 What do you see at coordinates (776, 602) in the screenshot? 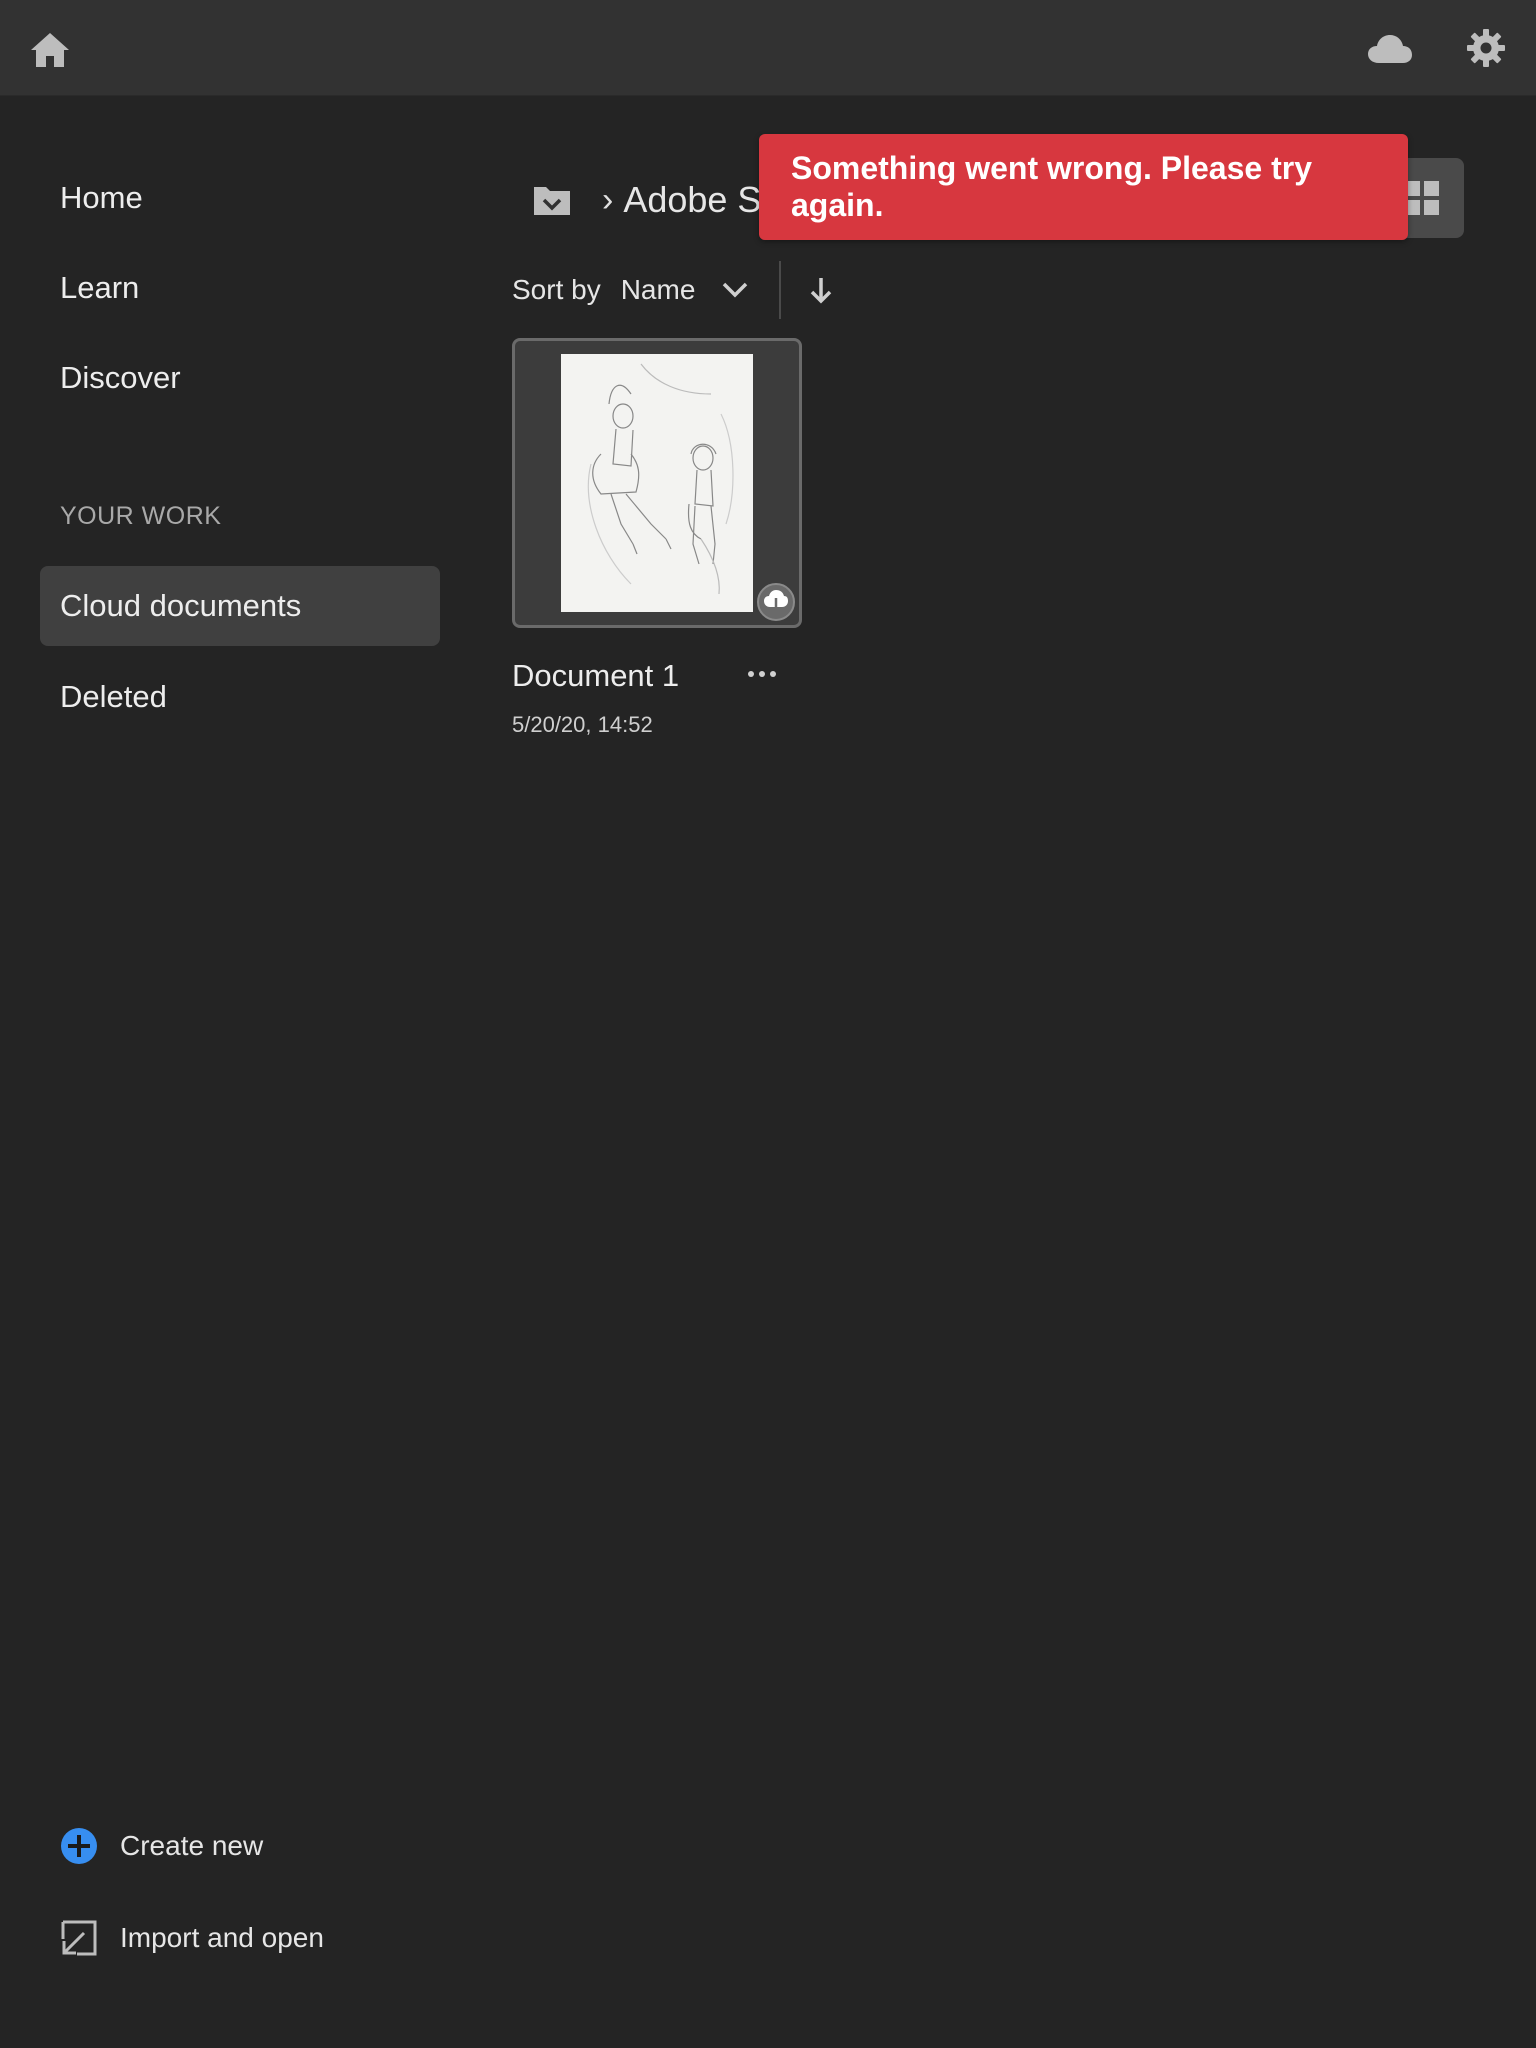
I see `cloud-download-icon` at bounding box center [776, 602].